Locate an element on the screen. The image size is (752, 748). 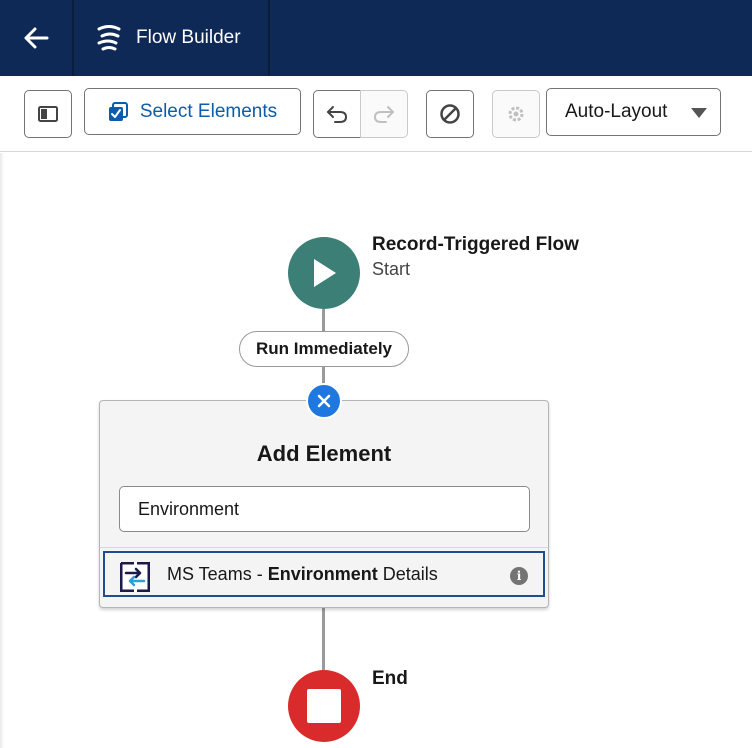
back-button is located at coordinates (36, 38).